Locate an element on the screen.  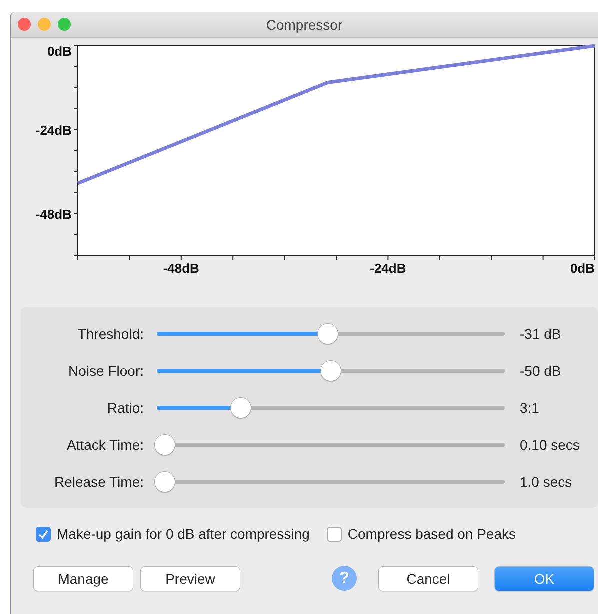
y-tick-label: -48dB is located at coordinates (54, 214).